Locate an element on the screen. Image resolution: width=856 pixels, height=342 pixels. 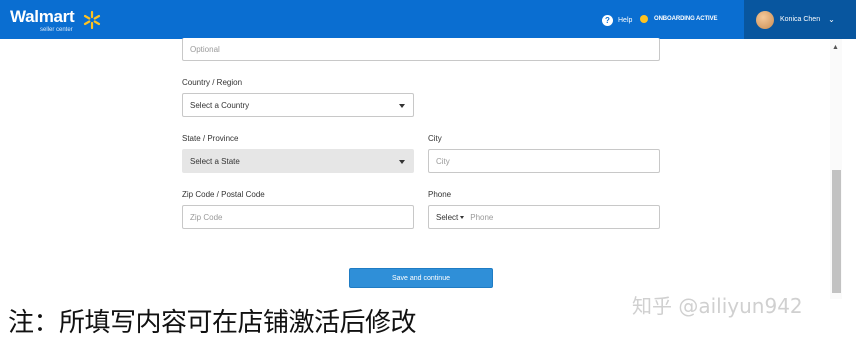
phone-country-code-label: Select is located at coordinates (447, 217).